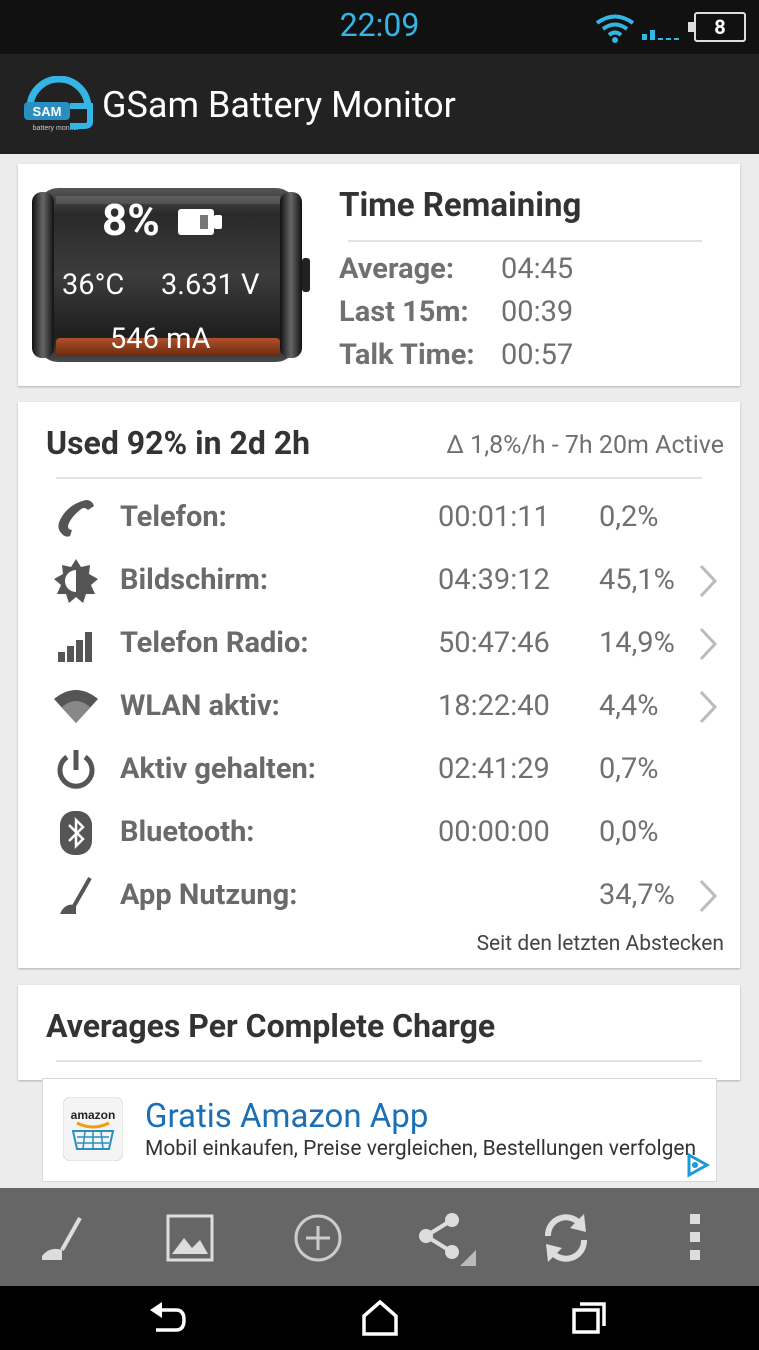 The height and width of the screenshot is (1350, 759). I want to click on usage-rate: Δ 1,8%/h - 7h 20m Active, so click(585, 445).